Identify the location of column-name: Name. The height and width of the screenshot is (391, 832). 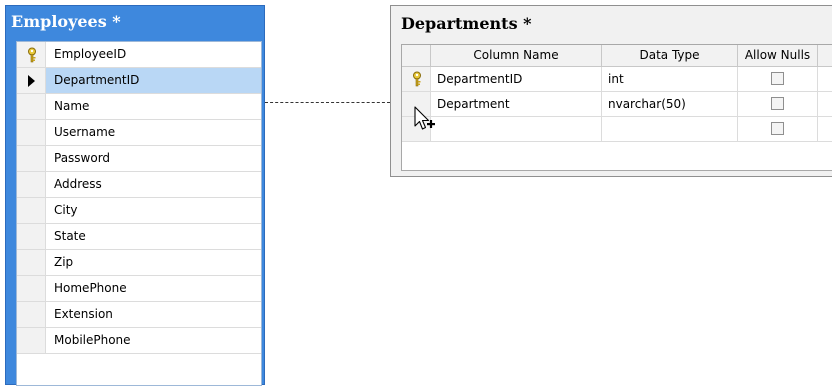
(72, 106).